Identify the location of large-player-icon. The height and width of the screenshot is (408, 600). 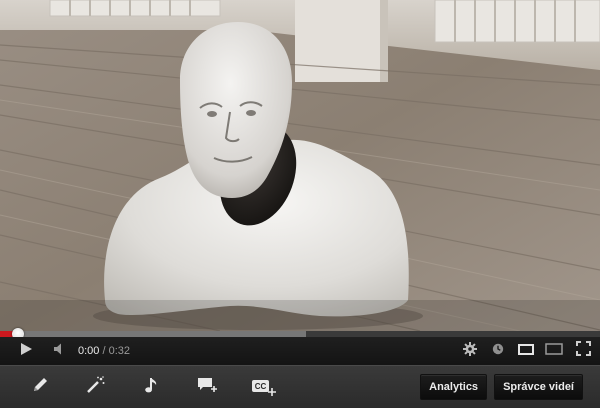
(554, 351).